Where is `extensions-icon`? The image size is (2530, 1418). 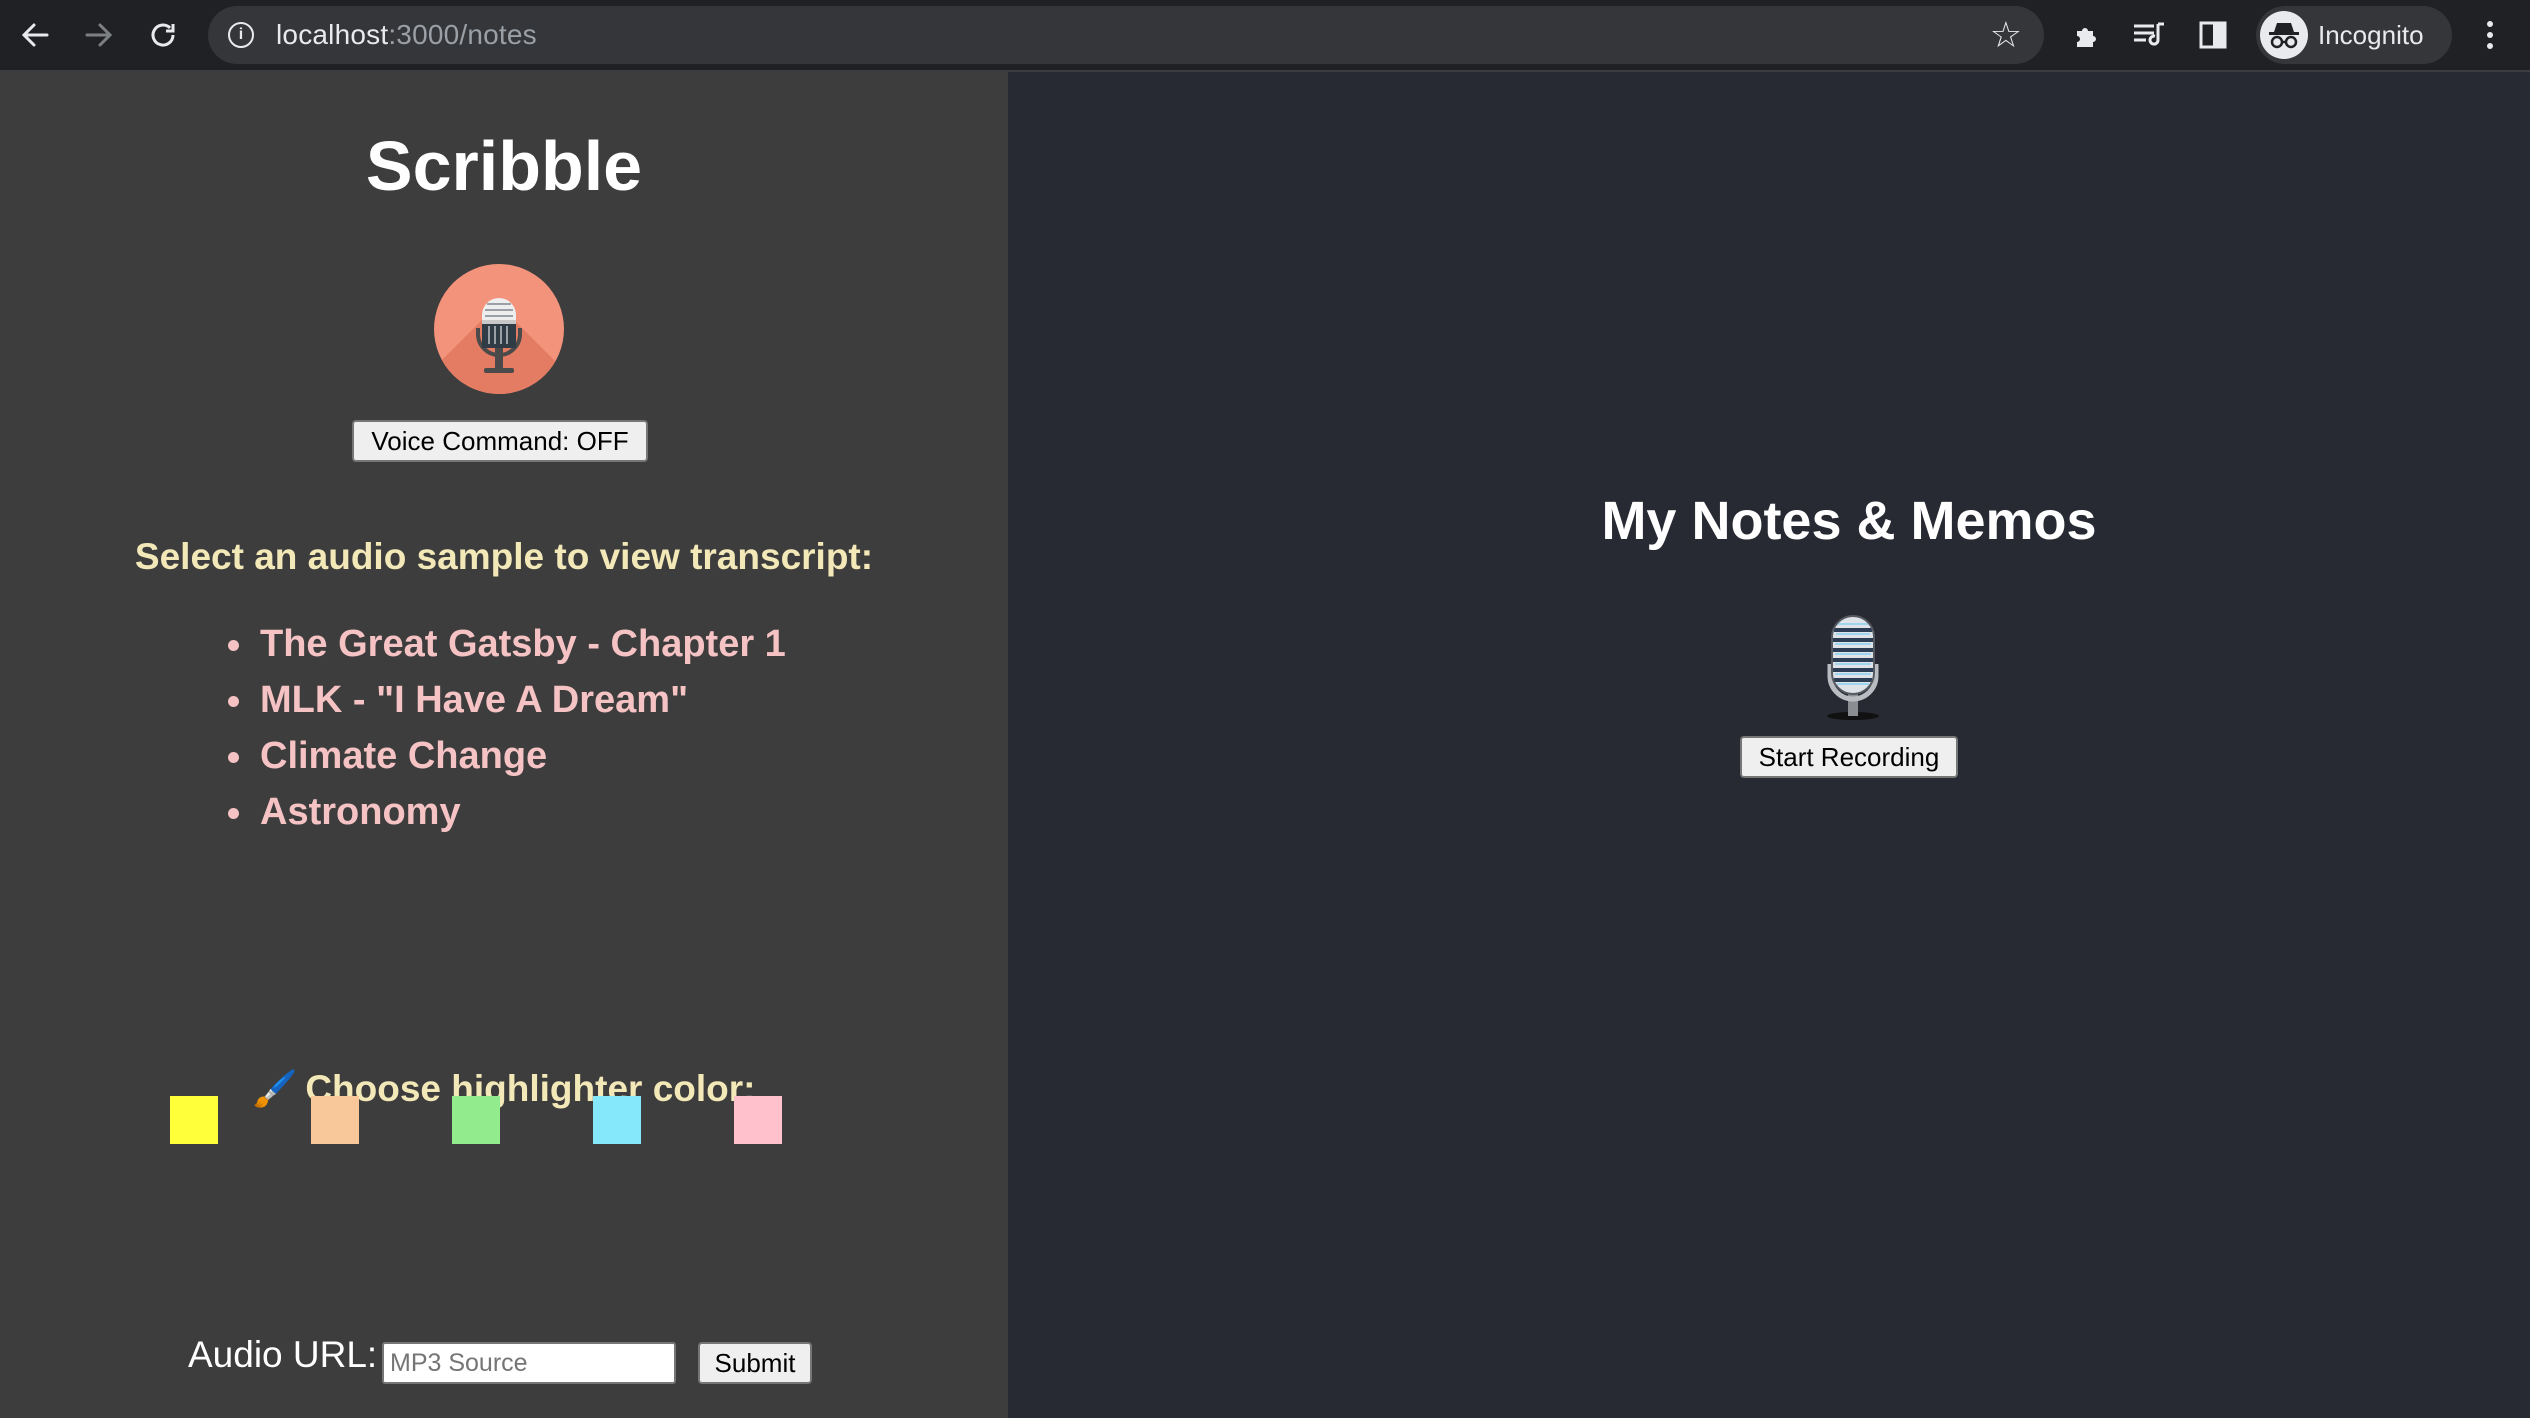
extensions-icon is located at coordinates (2087, 35).